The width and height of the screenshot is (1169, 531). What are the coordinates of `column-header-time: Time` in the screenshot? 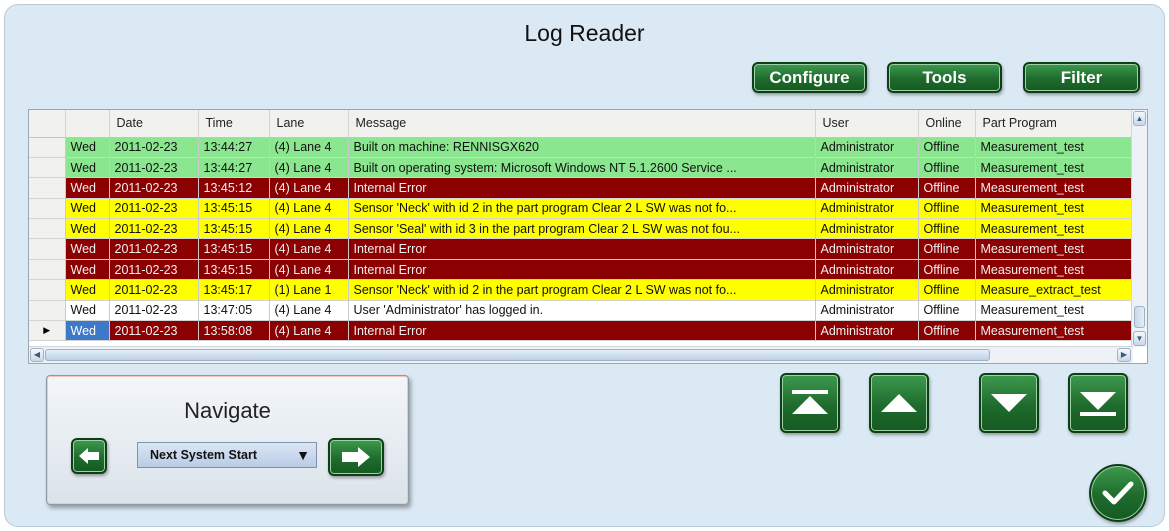 It's located at (234, 124).